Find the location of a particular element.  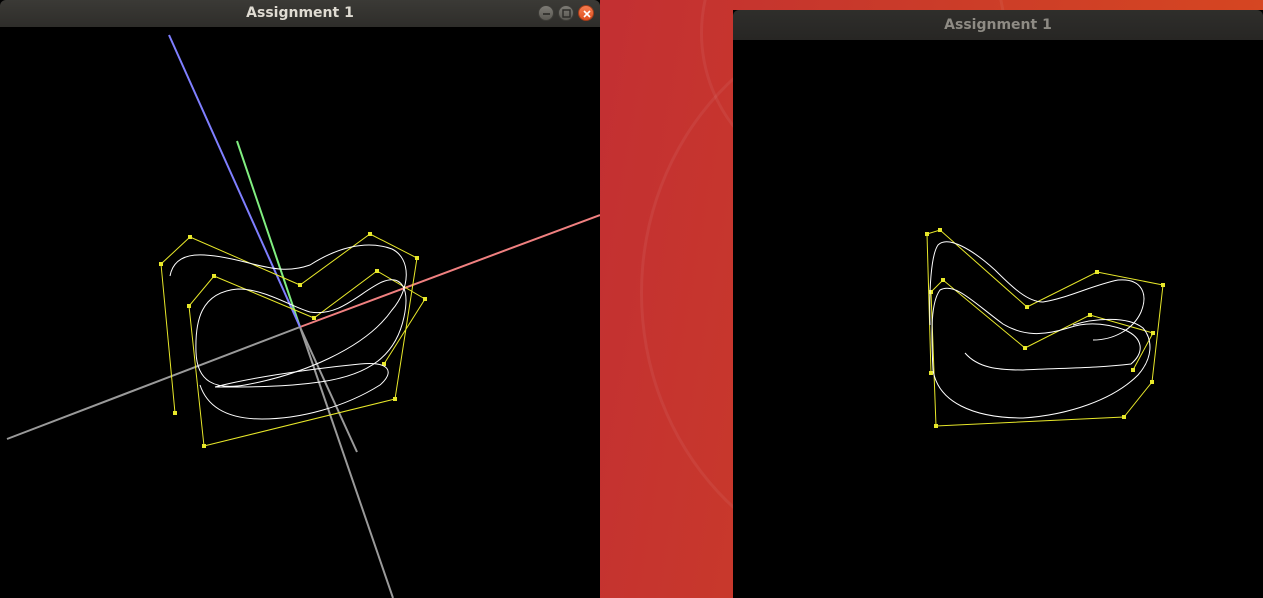

close-icon is located at coordinates (587, 14).